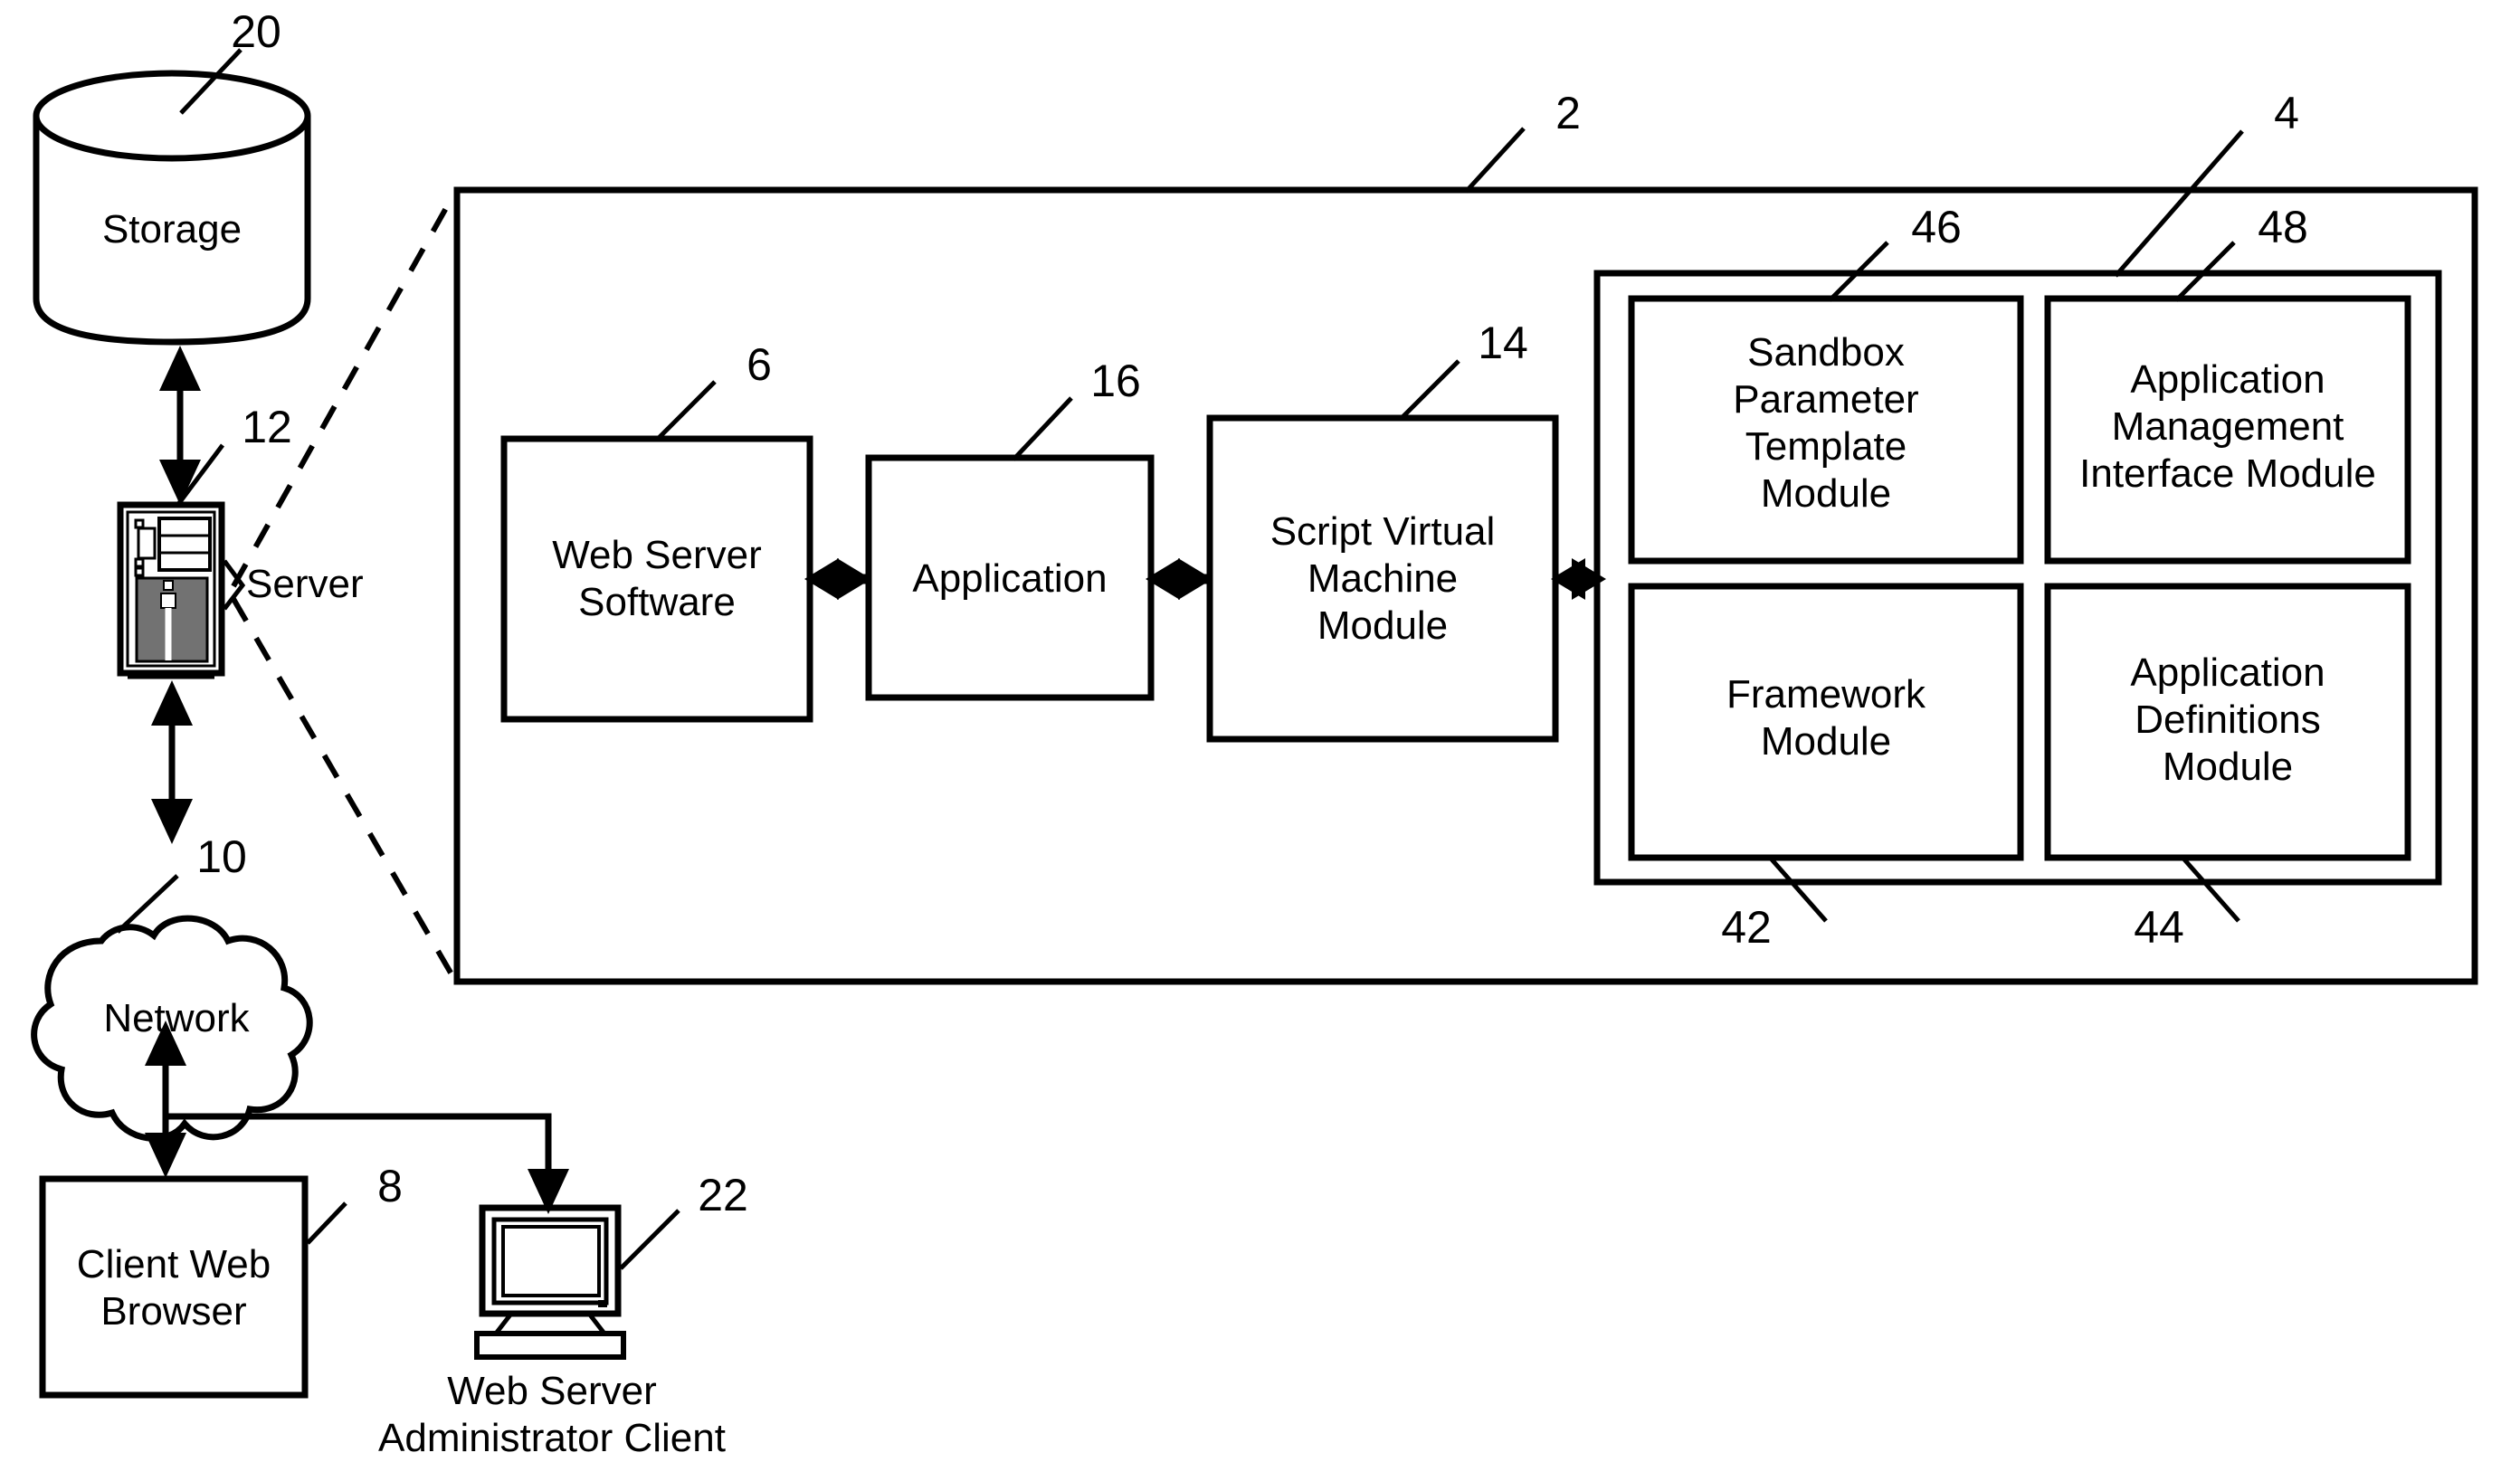 This screenshot has height=1481, width=2520. Describe the element at coordinates (172, 762) in the screenshot. I see `server-network-connector` at that location.